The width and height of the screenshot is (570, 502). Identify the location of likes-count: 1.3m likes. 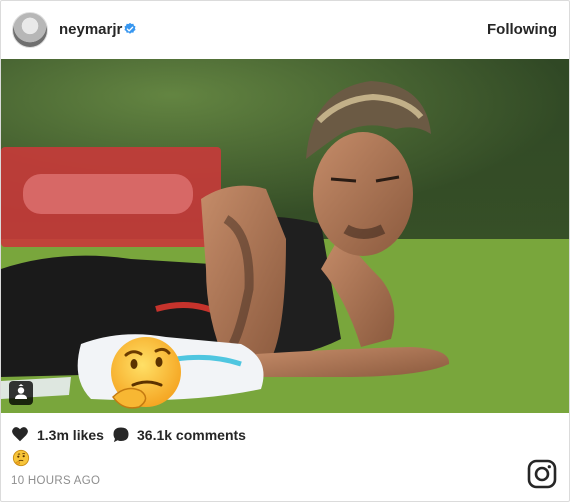
(70, 435).